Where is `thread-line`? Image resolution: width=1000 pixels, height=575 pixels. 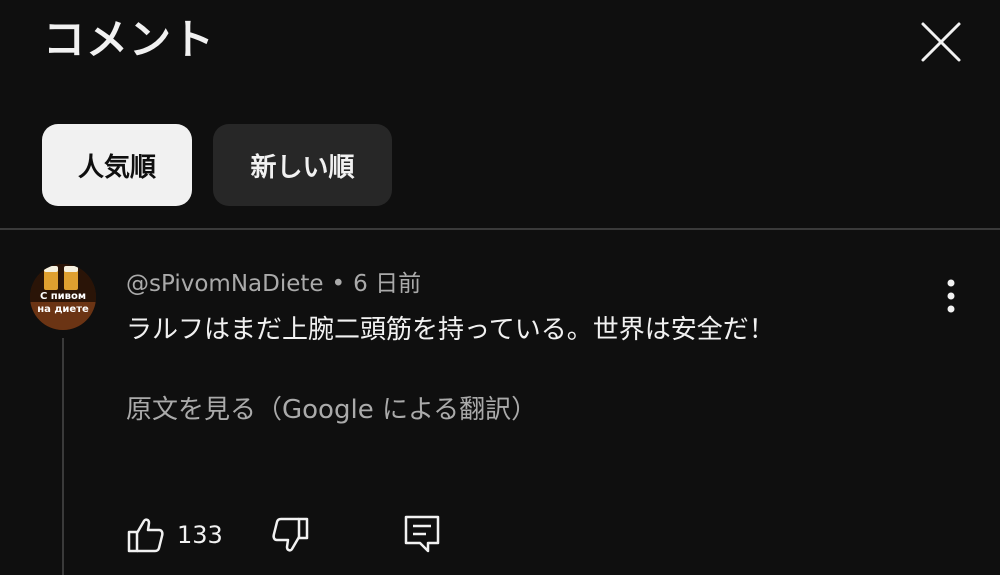
thread-line is located at coordinates (63, 456).